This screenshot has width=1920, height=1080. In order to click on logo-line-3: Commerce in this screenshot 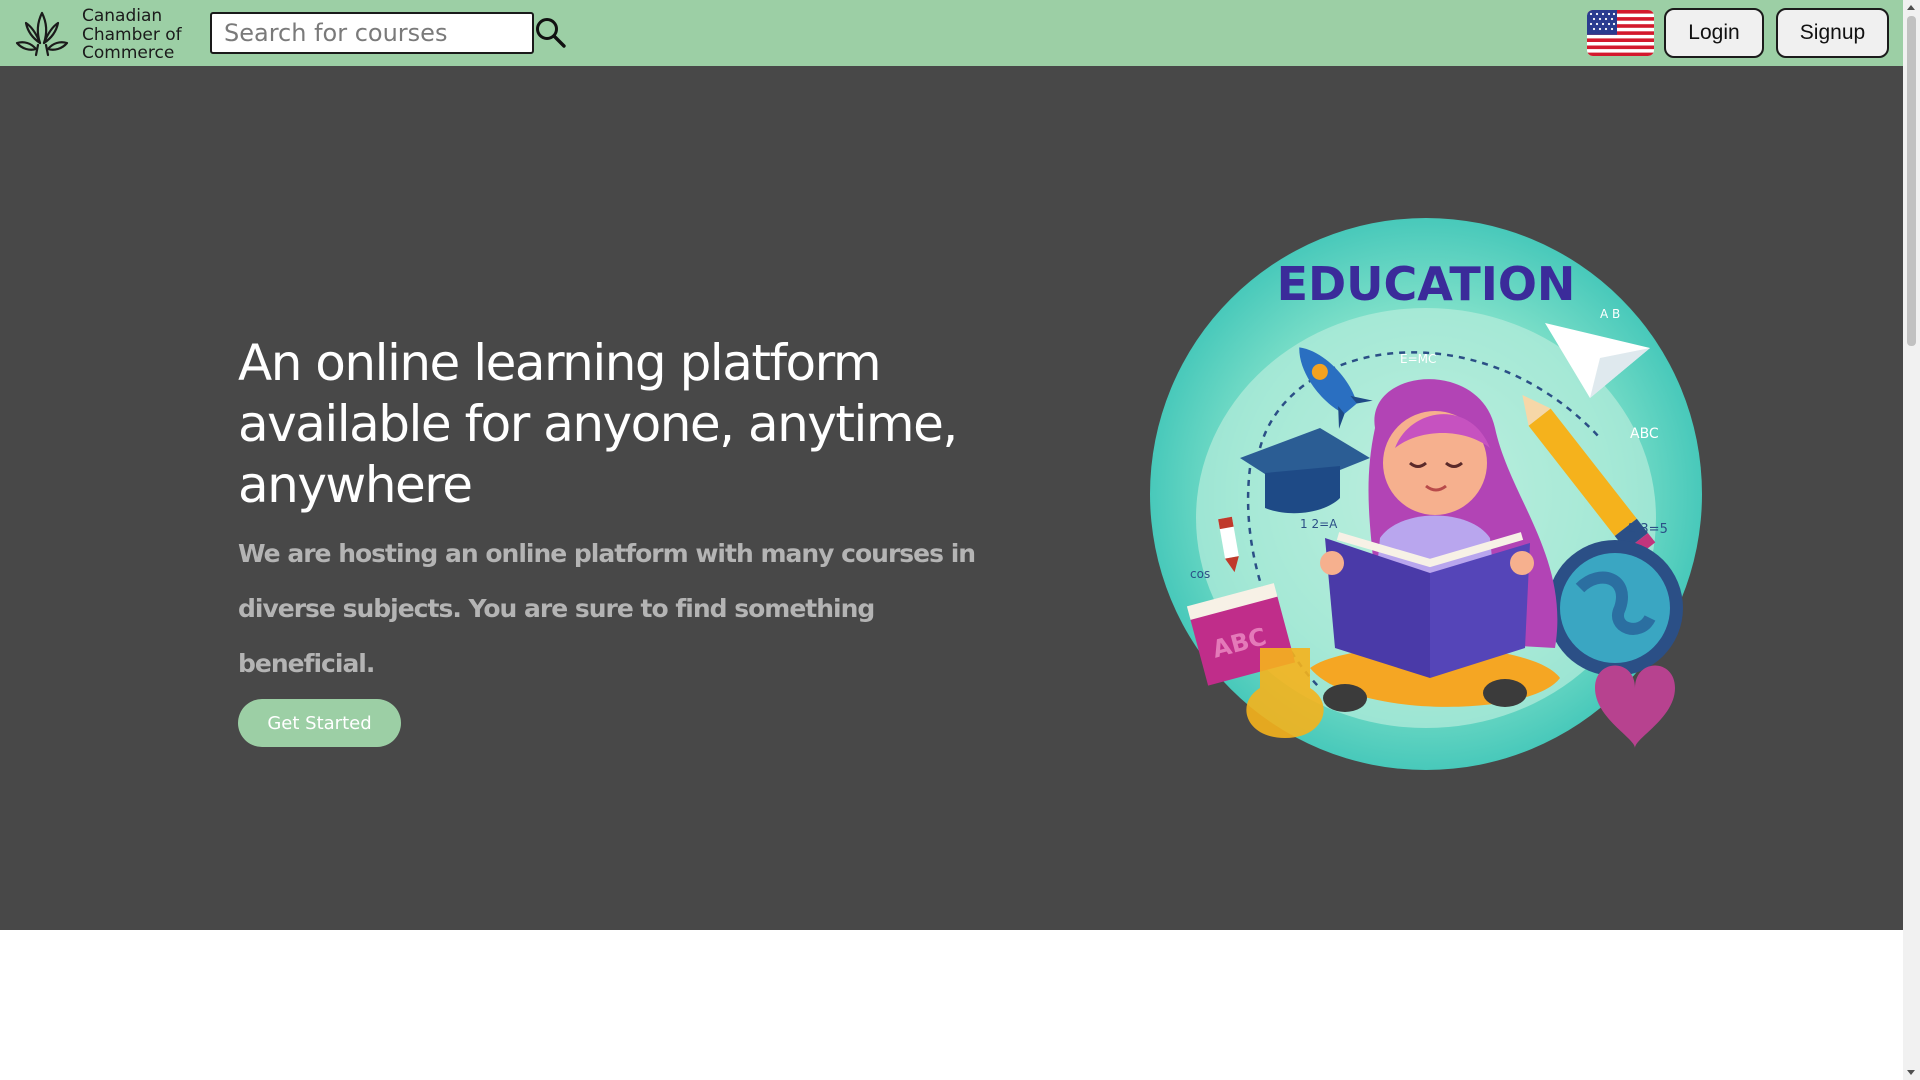, I will do `click(128, 53)`.